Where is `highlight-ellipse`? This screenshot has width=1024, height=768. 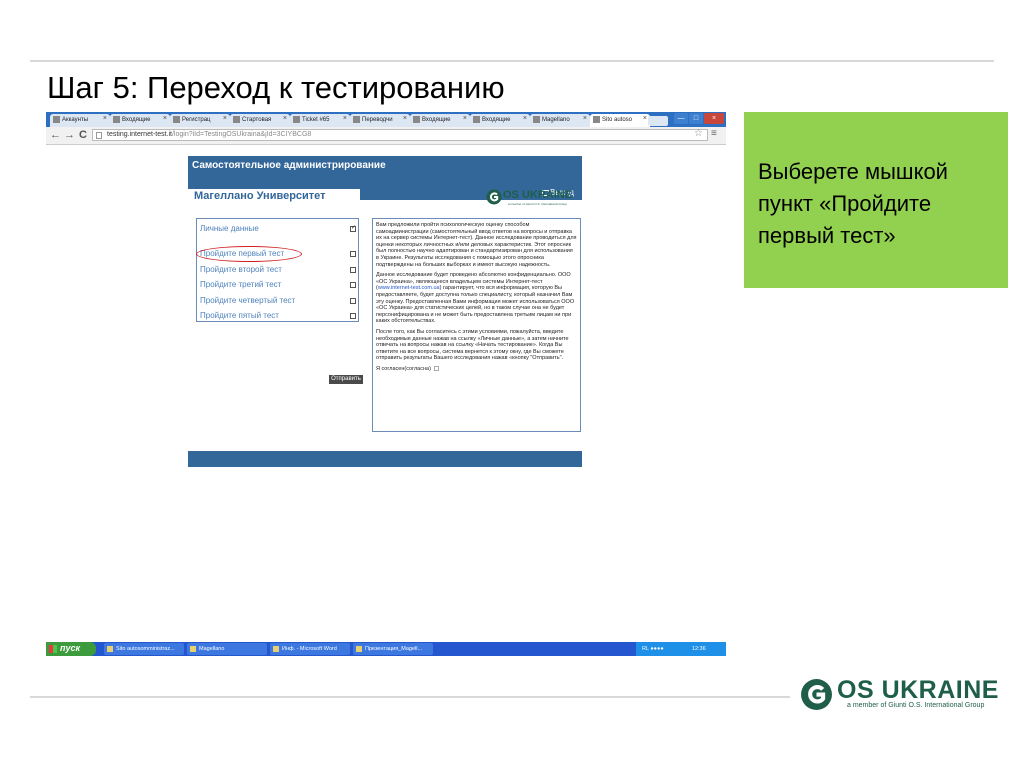
highlight-ellipse is located at coordinates (249, 254).